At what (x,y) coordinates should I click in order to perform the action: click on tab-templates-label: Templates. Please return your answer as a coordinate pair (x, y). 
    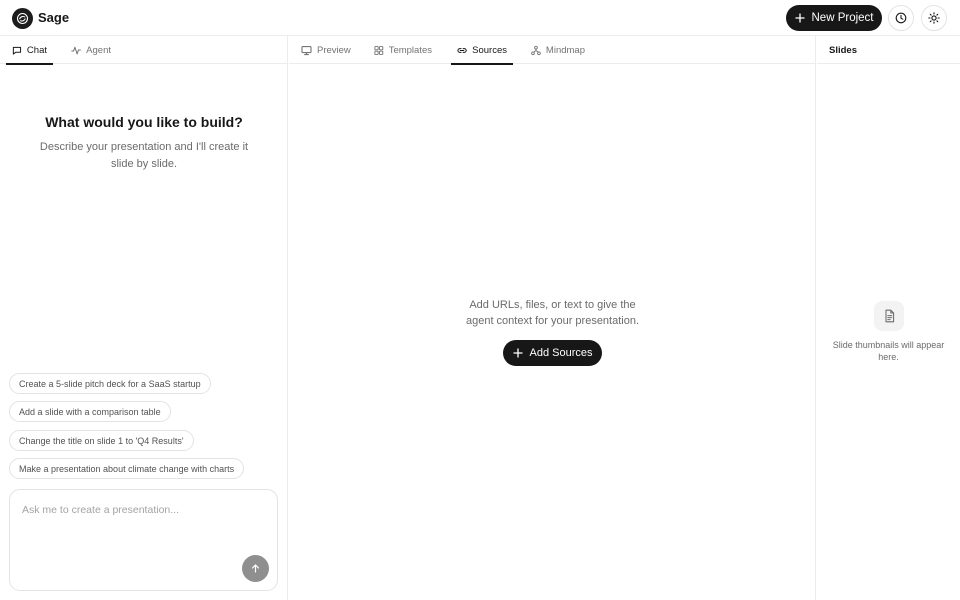
    Looking at the image, I should click on (410, 50).